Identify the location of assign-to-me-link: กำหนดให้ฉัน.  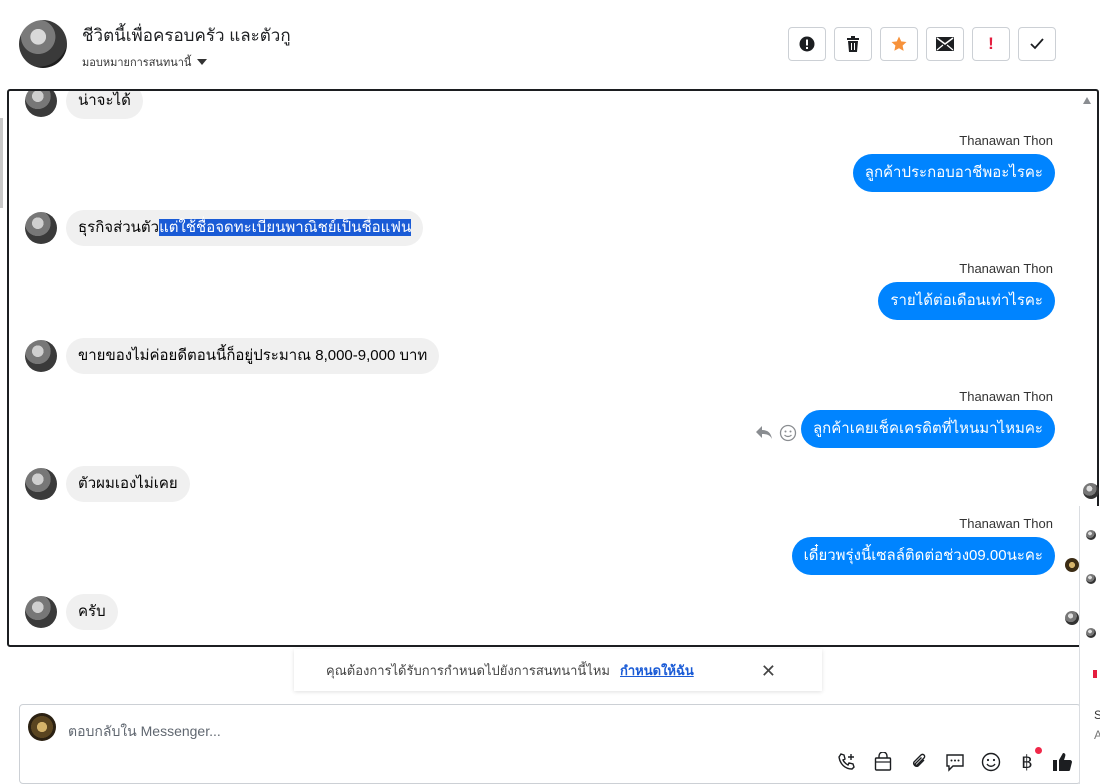
(657, 670).